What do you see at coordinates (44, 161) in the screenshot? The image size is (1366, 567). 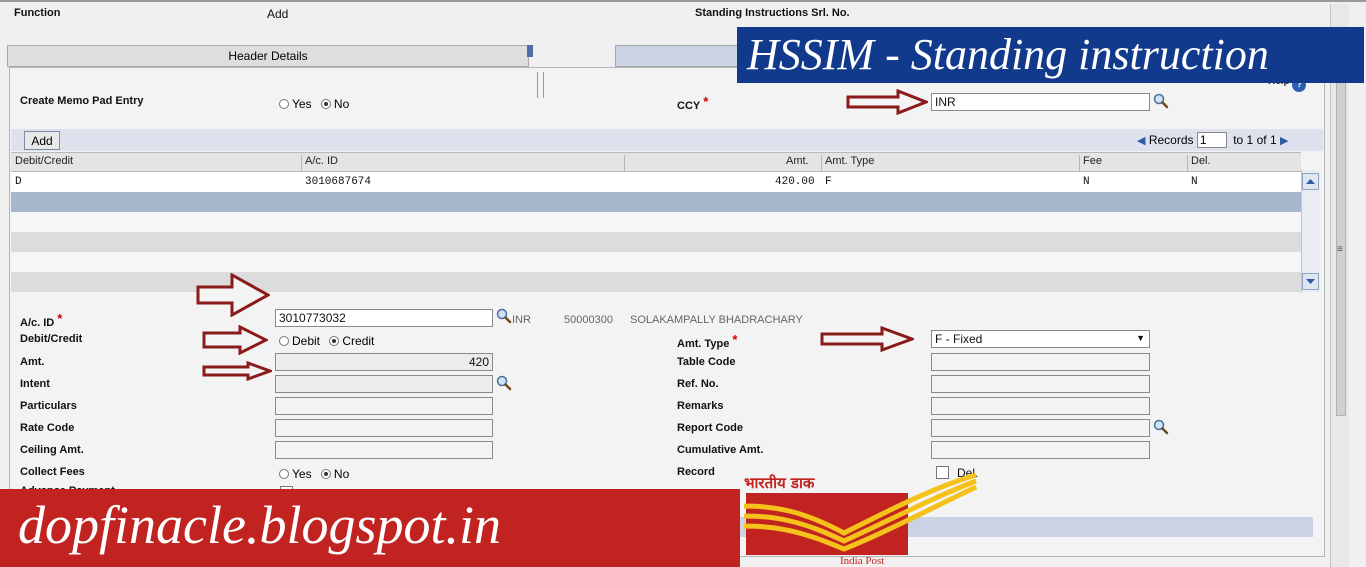 I see `col-debit-credit: Debit/Credit` at bounding box center [44, 161].